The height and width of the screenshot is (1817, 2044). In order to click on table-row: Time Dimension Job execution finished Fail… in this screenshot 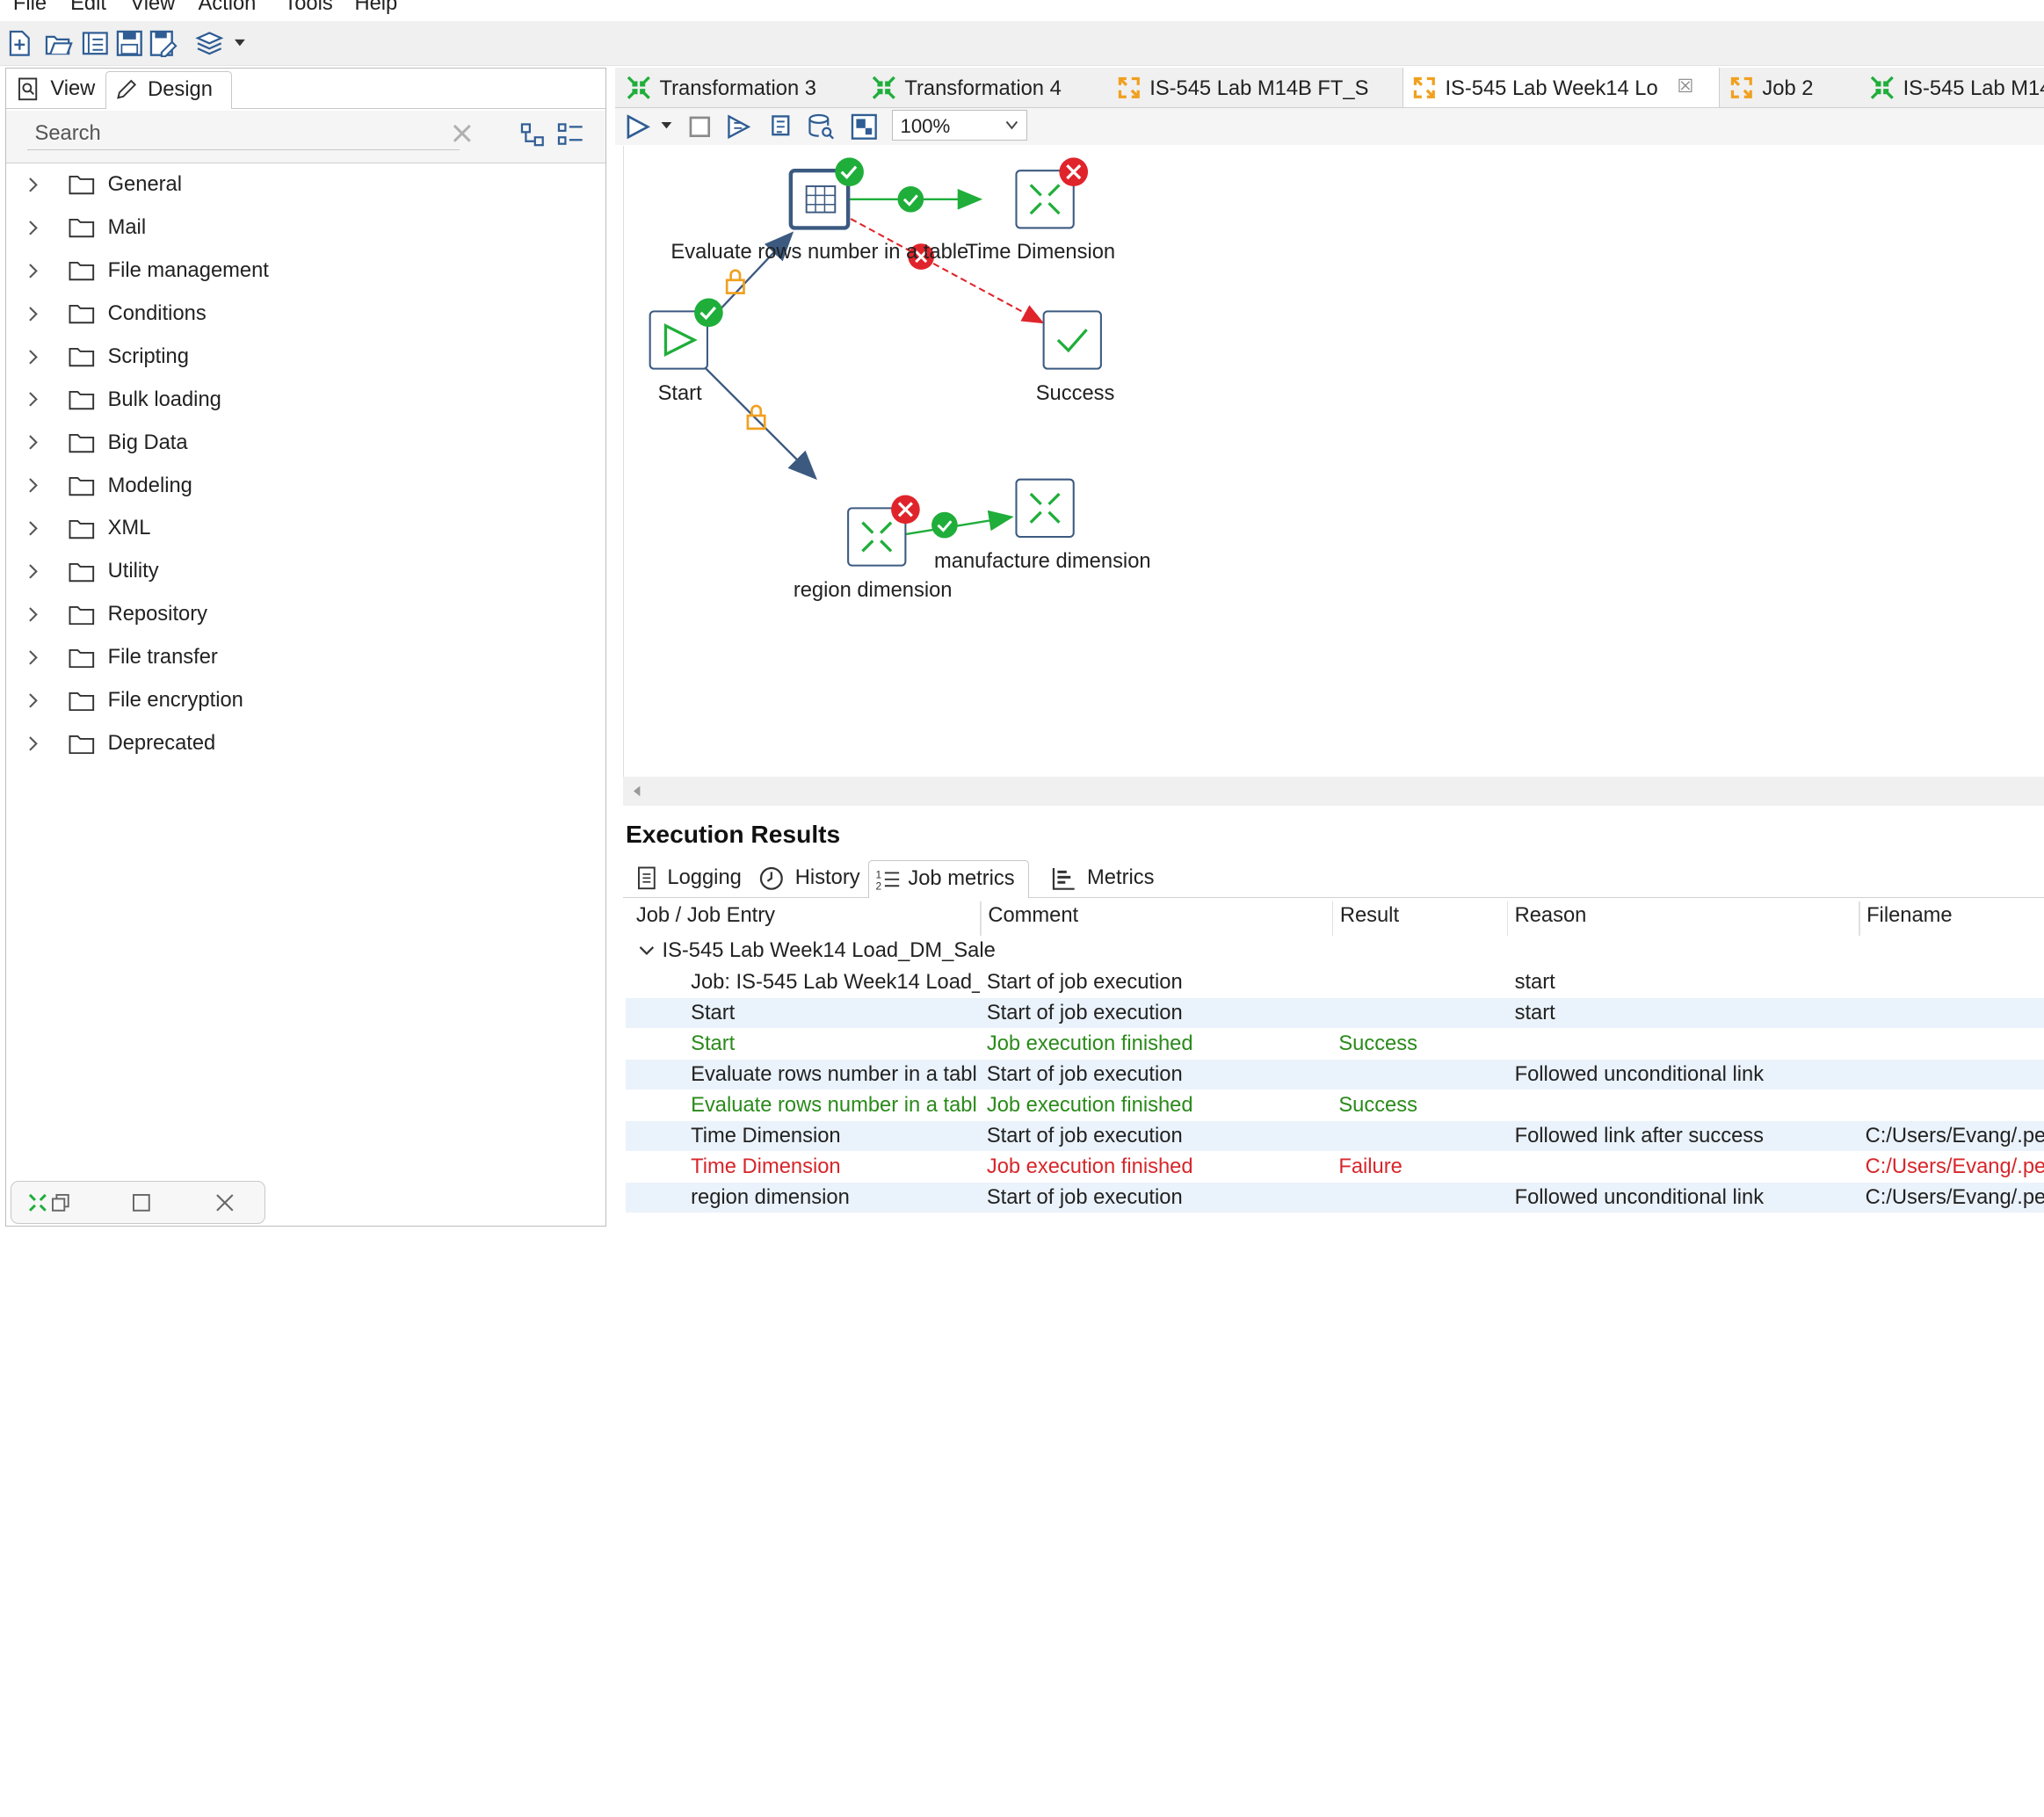, I will do `click(1335, 1167)`.